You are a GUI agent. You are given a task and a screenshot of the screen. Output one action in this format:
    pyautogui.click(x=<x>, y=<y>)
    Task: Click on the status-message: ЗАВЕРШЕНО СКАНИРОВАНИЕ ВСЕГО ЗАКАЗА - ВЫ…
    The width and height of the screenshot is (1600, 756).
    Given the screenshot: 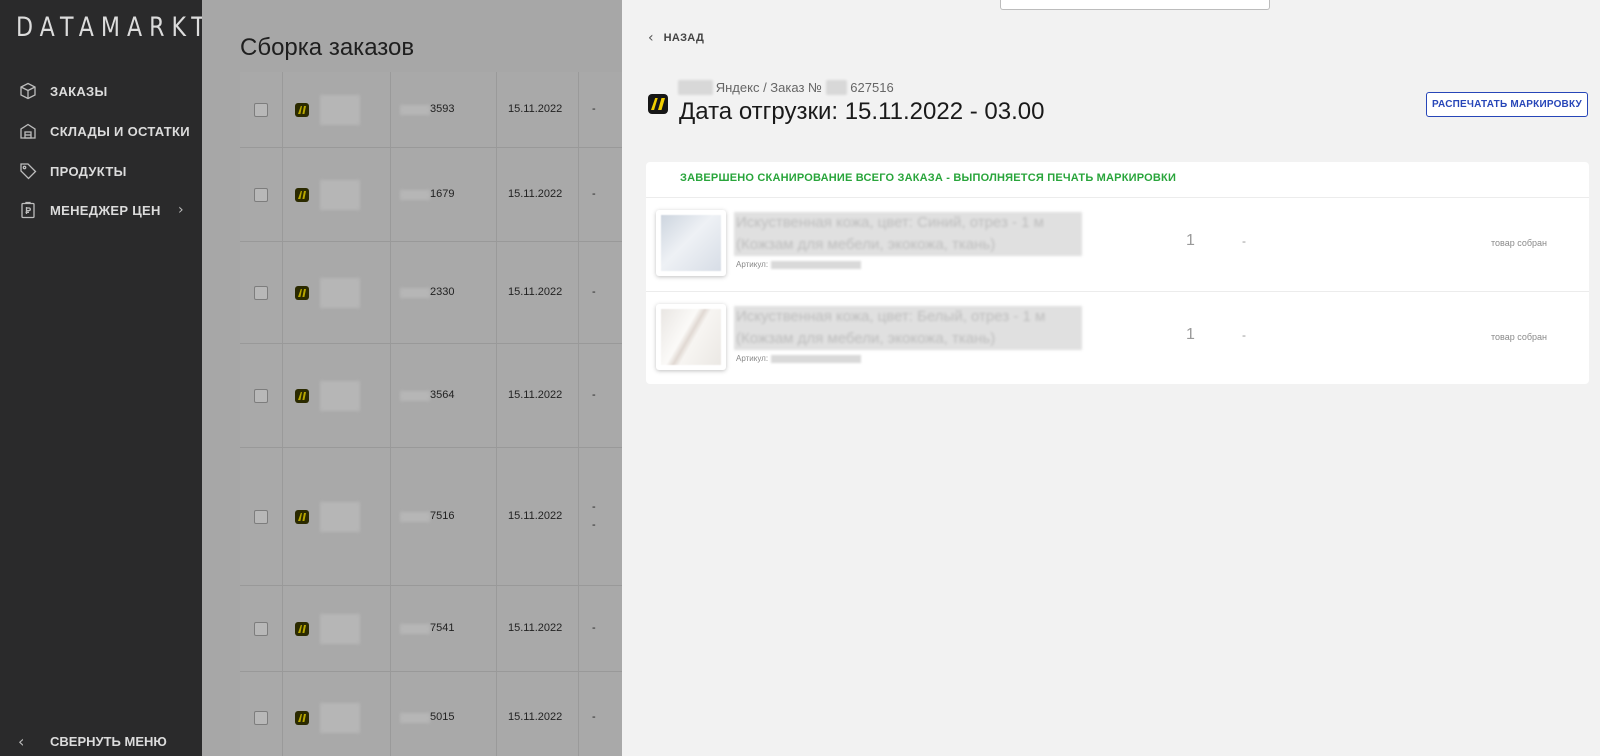 What is the action you would take?
    pyautogui.click(x=928, y=178)
    